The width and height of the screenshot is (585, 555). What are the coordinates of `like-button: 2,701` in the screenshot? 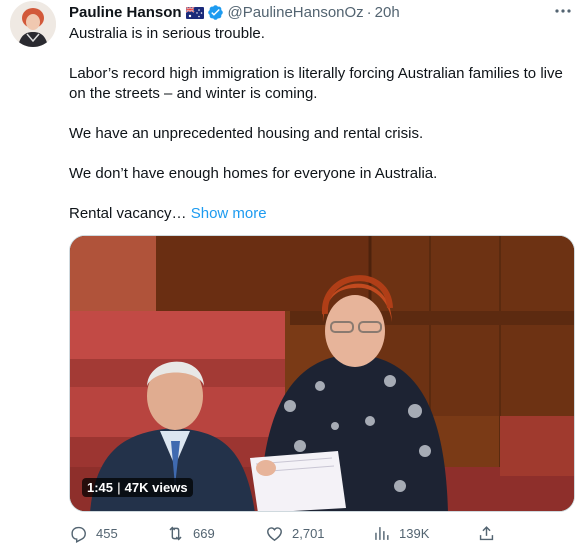 It's located at (295, 533).